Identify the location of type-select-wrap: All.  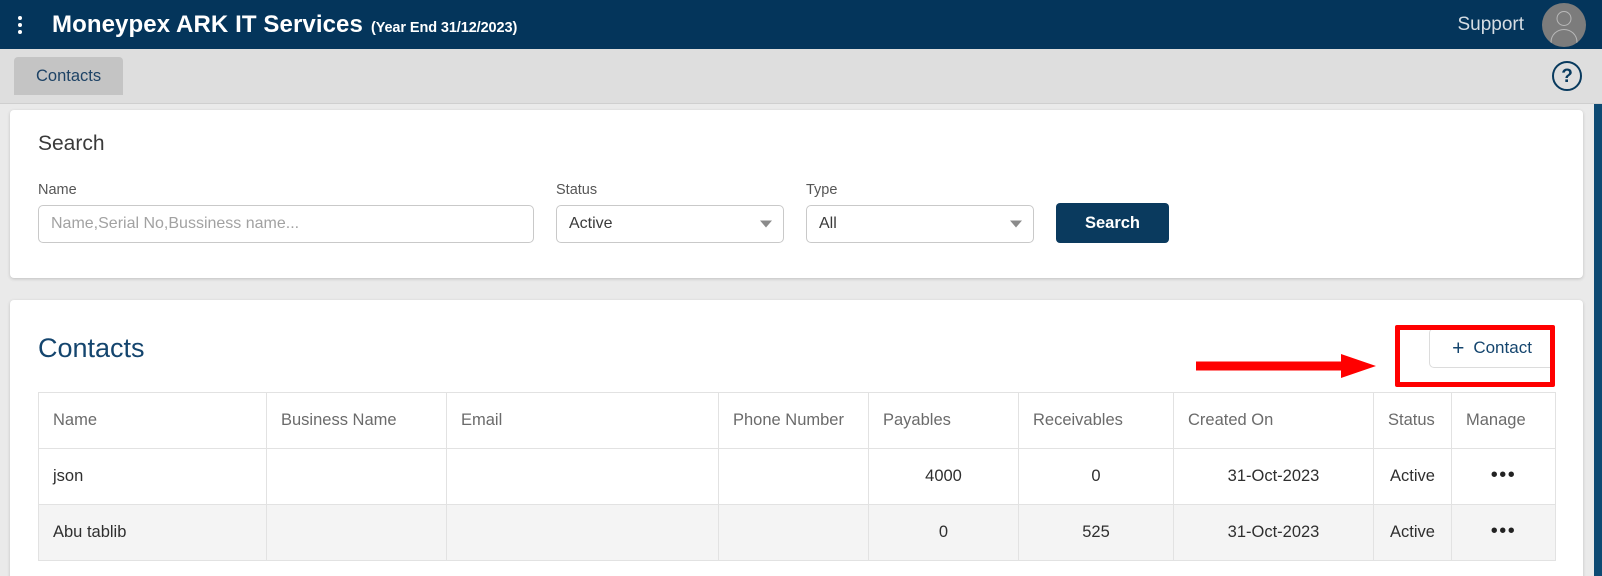
(920, 224).